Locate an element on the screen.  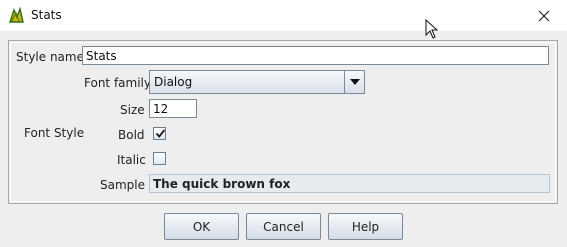
ok-button: OK is located at coordinates (201, 226).